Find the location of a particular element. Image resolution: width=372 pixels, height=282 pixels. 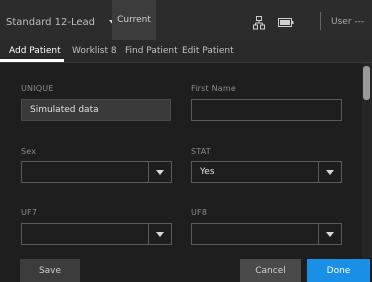

stat-select: Yes is located at coordinates (266, 172).